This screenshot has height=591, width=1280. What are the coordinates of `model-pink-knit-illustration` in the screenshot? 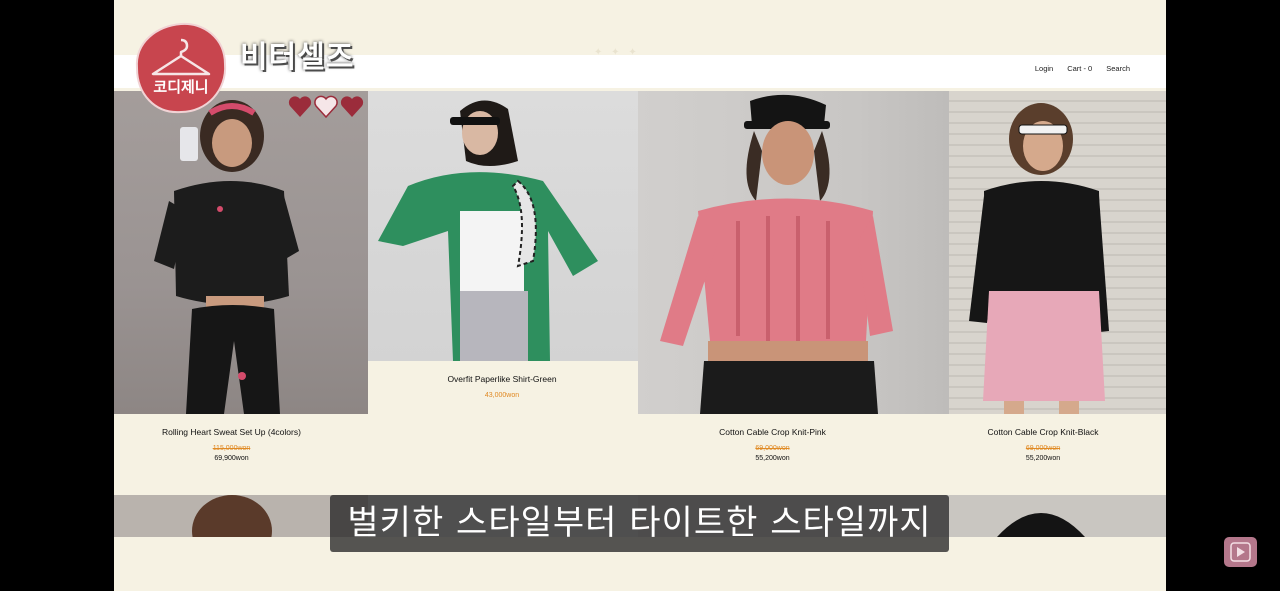 It's located at (776, 254).